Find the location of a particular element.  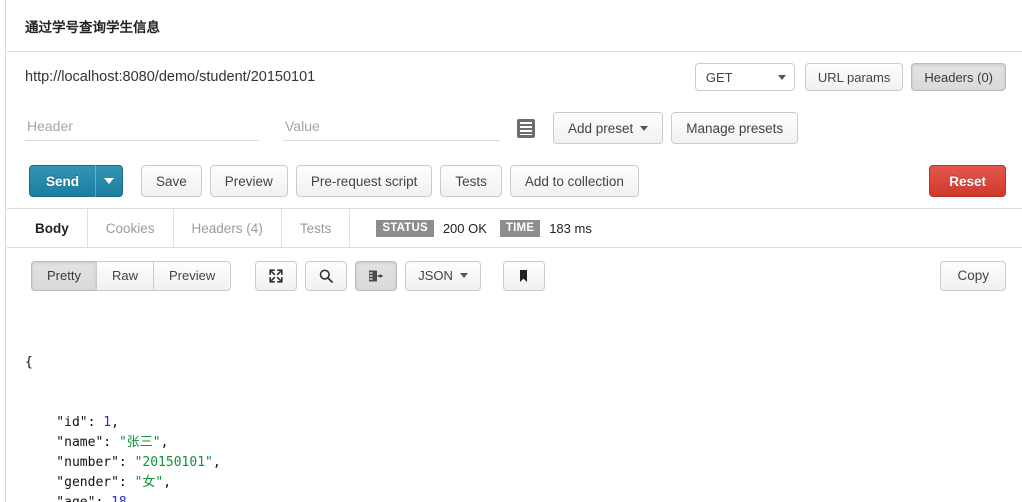

pre-request-script-button: Pre-request script is located at coordinates (364, 181).